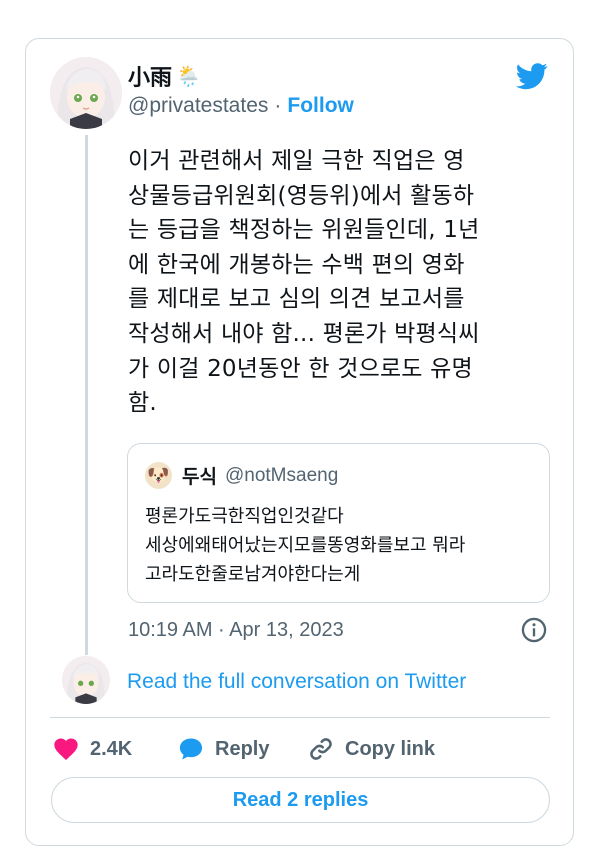 Image resolution: width=600 pixels, height=867 pixels. I want to click on author-display-name: 小雨, so click(150, 76).